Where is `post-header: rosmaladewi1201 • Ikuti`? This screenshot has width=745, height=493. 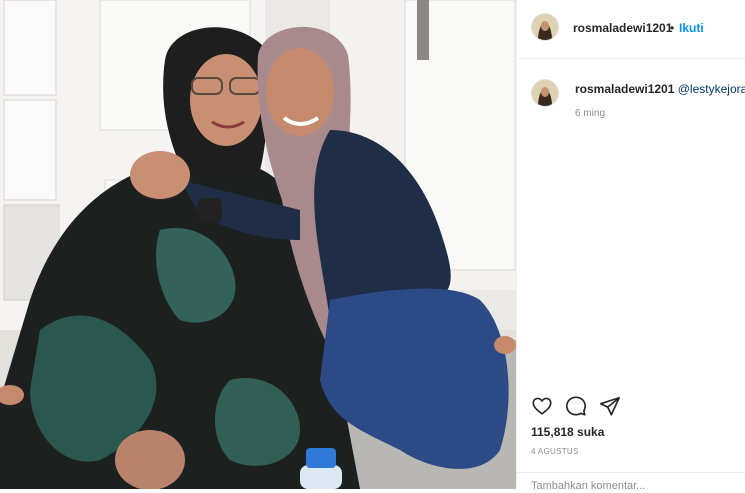 post-header: rosmaladewi1201 • Ikuti is located at coordinates (631, 29).